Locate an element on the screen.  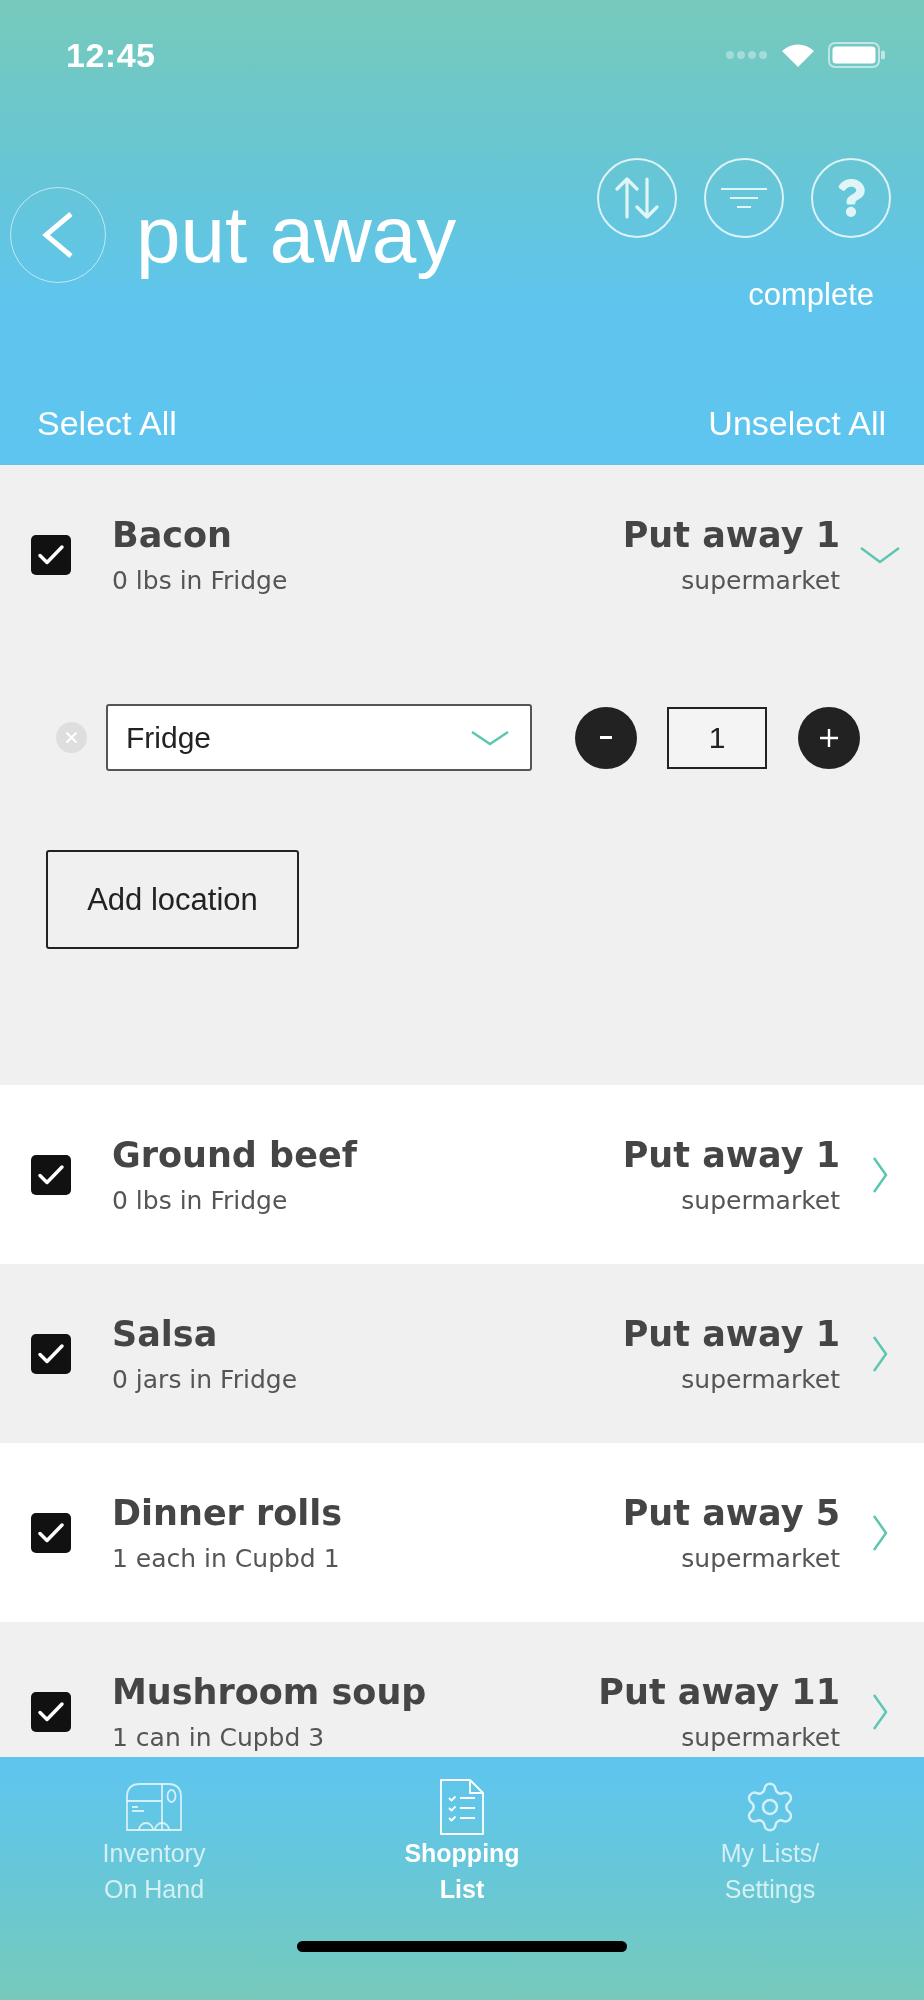
page-title: put away is located at coordinates (296, 235).